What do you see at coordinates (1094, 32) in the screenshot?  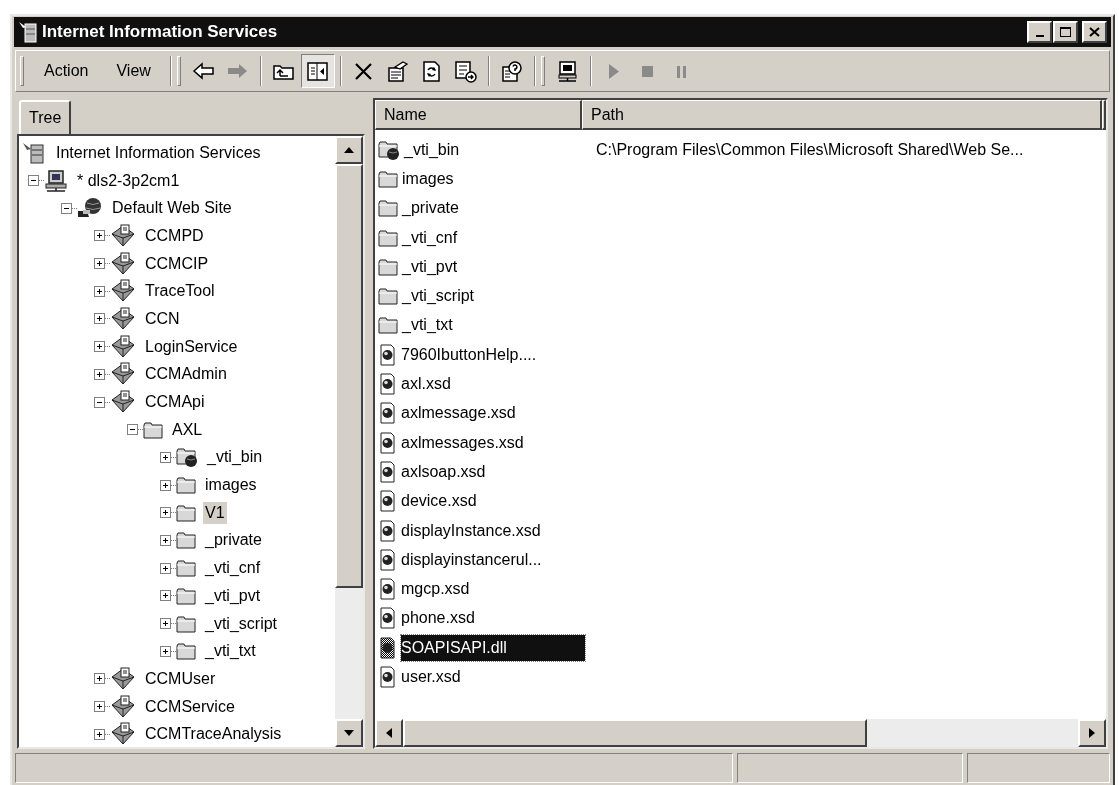 I see `close-button` at bounding box center [1094, 32].